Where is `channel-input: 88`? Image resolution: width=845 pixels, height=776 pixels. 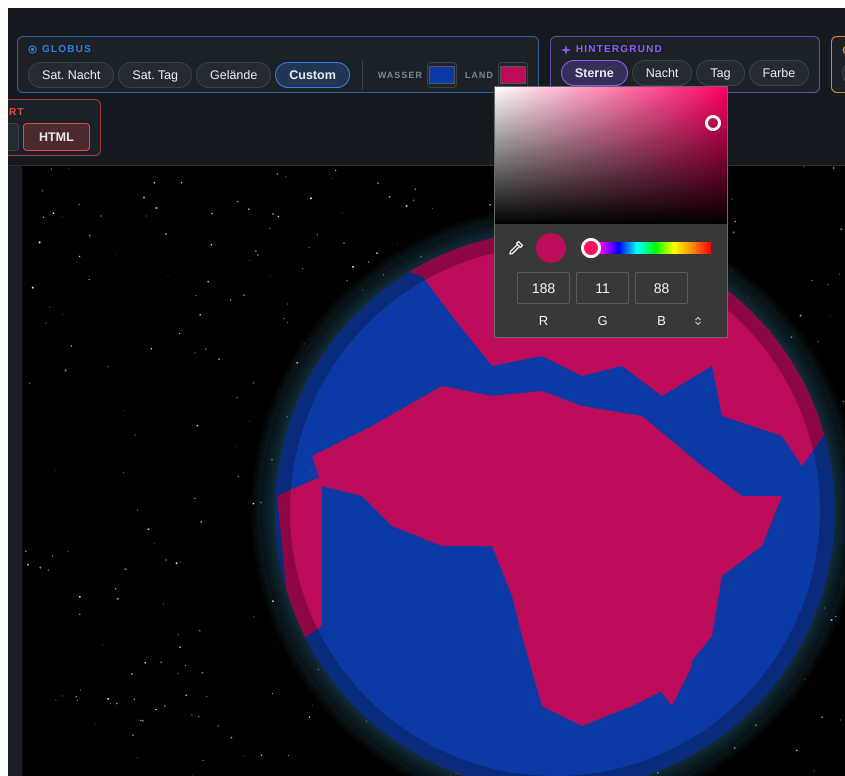 channel-input: 88 is located at coordinates (661, 288).